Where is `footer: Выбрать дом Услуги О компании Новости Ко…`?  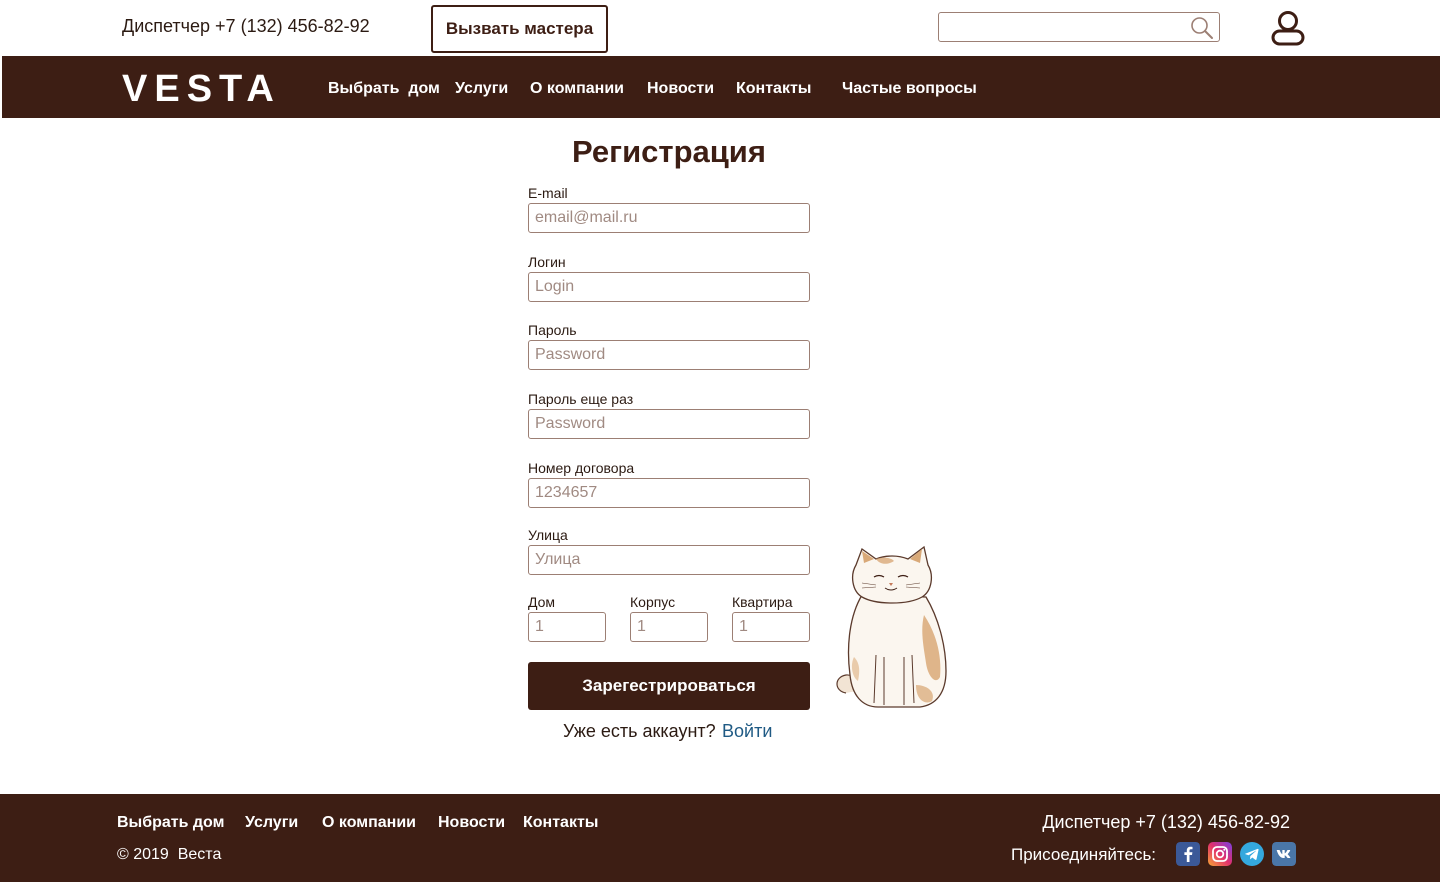
footer: Выбрать дом Услуги О компании Новости Ко… is located at coordinates (720, 838).